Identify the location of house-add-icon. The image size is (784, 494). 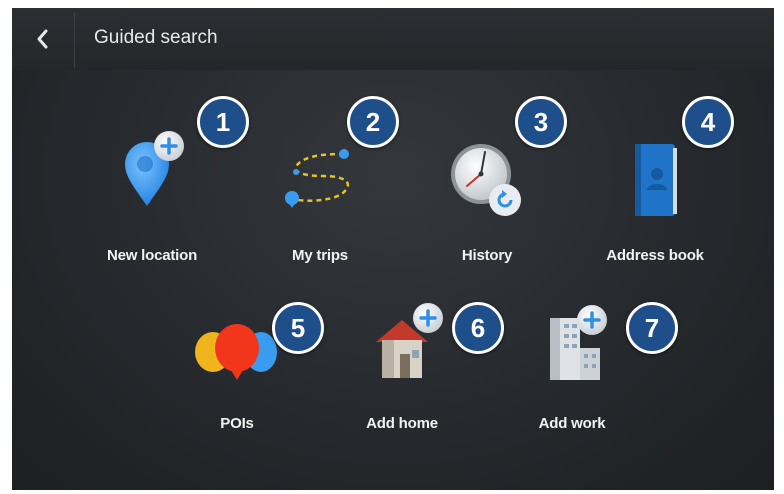
(409, 340).